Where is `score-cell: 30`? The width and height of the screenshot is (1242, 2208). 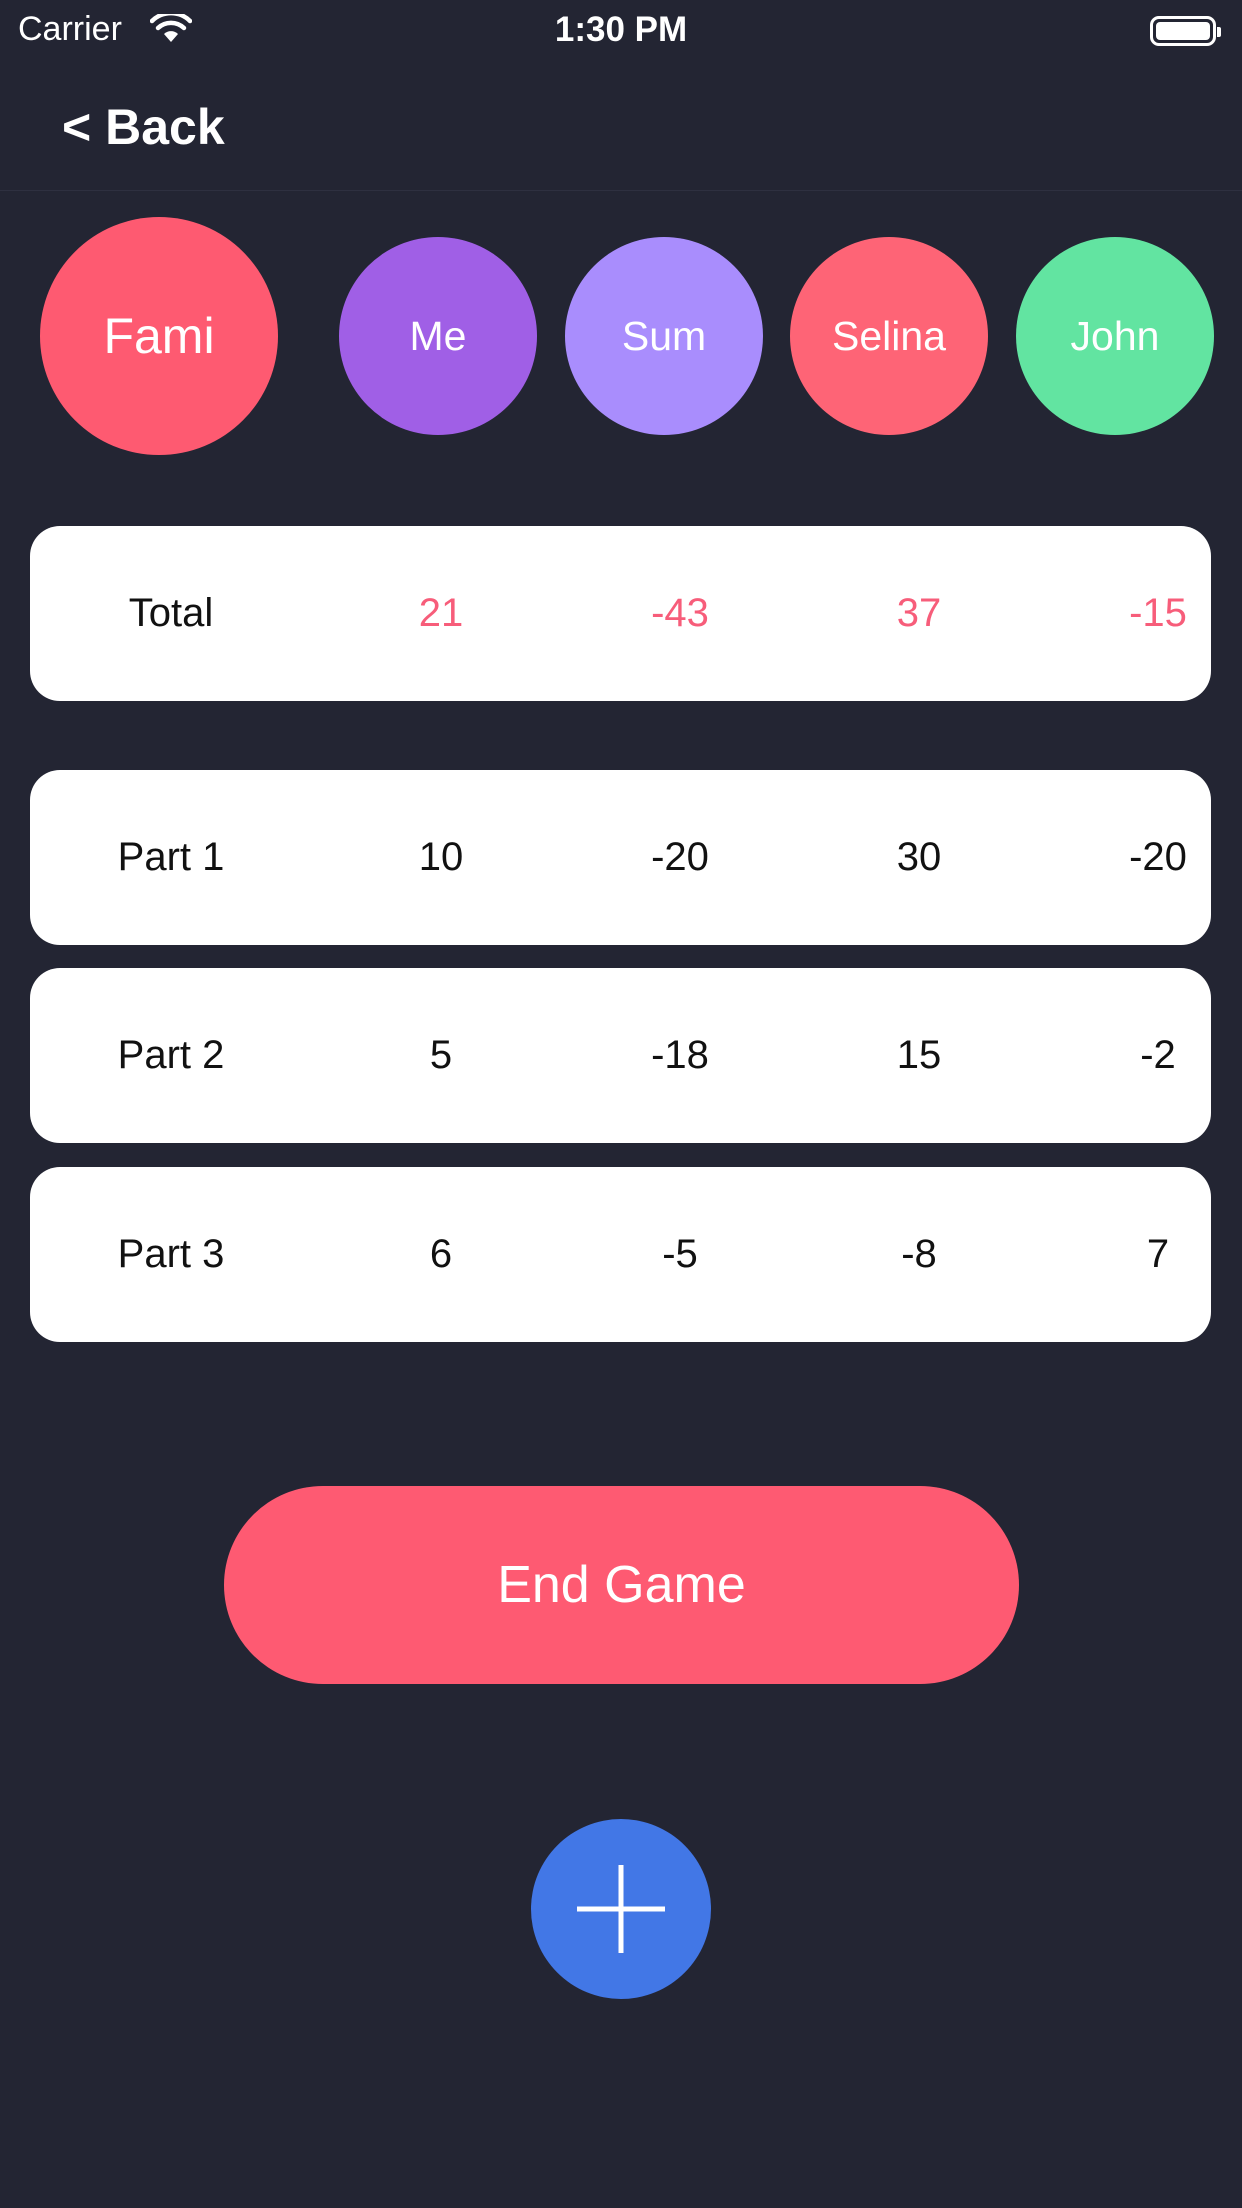
score-cell: 30 is located at coordinates (919, 857).